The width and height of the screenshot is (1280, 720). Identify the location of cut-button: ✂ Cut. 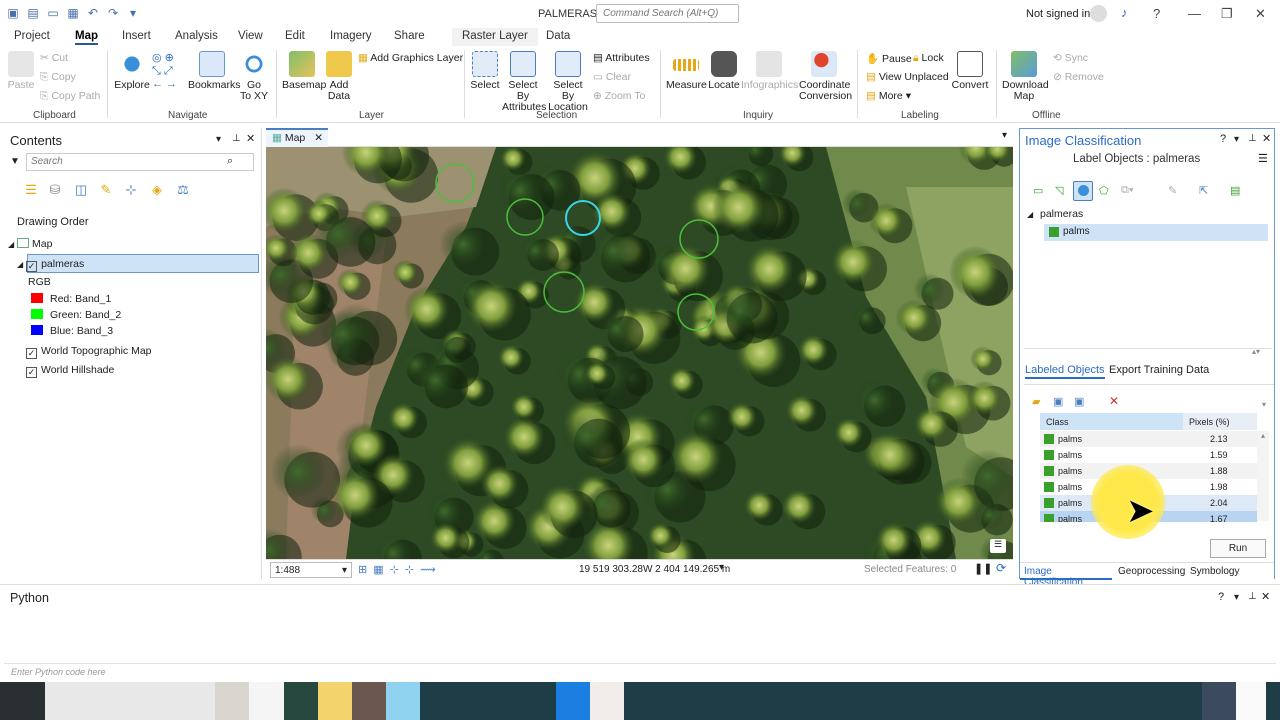
(54, 58).